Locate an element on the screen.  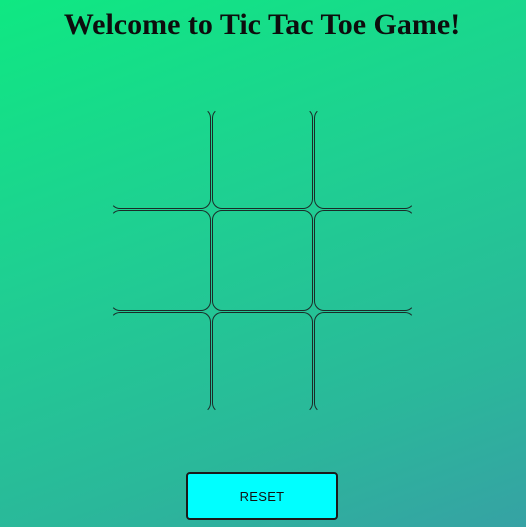
page-title: Welcome to Tic Tac Toe Game! is located at coordinates (262, 24).